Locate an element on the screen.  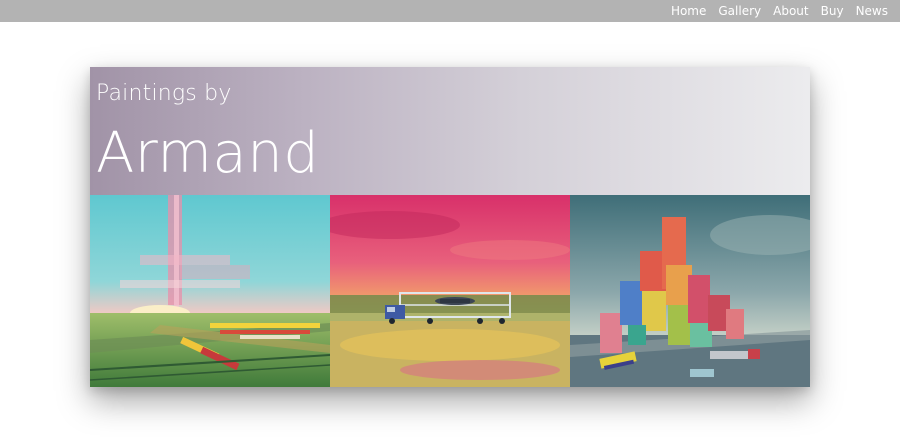
nav-buy-link: Buy is located at coordinates (832, 11).